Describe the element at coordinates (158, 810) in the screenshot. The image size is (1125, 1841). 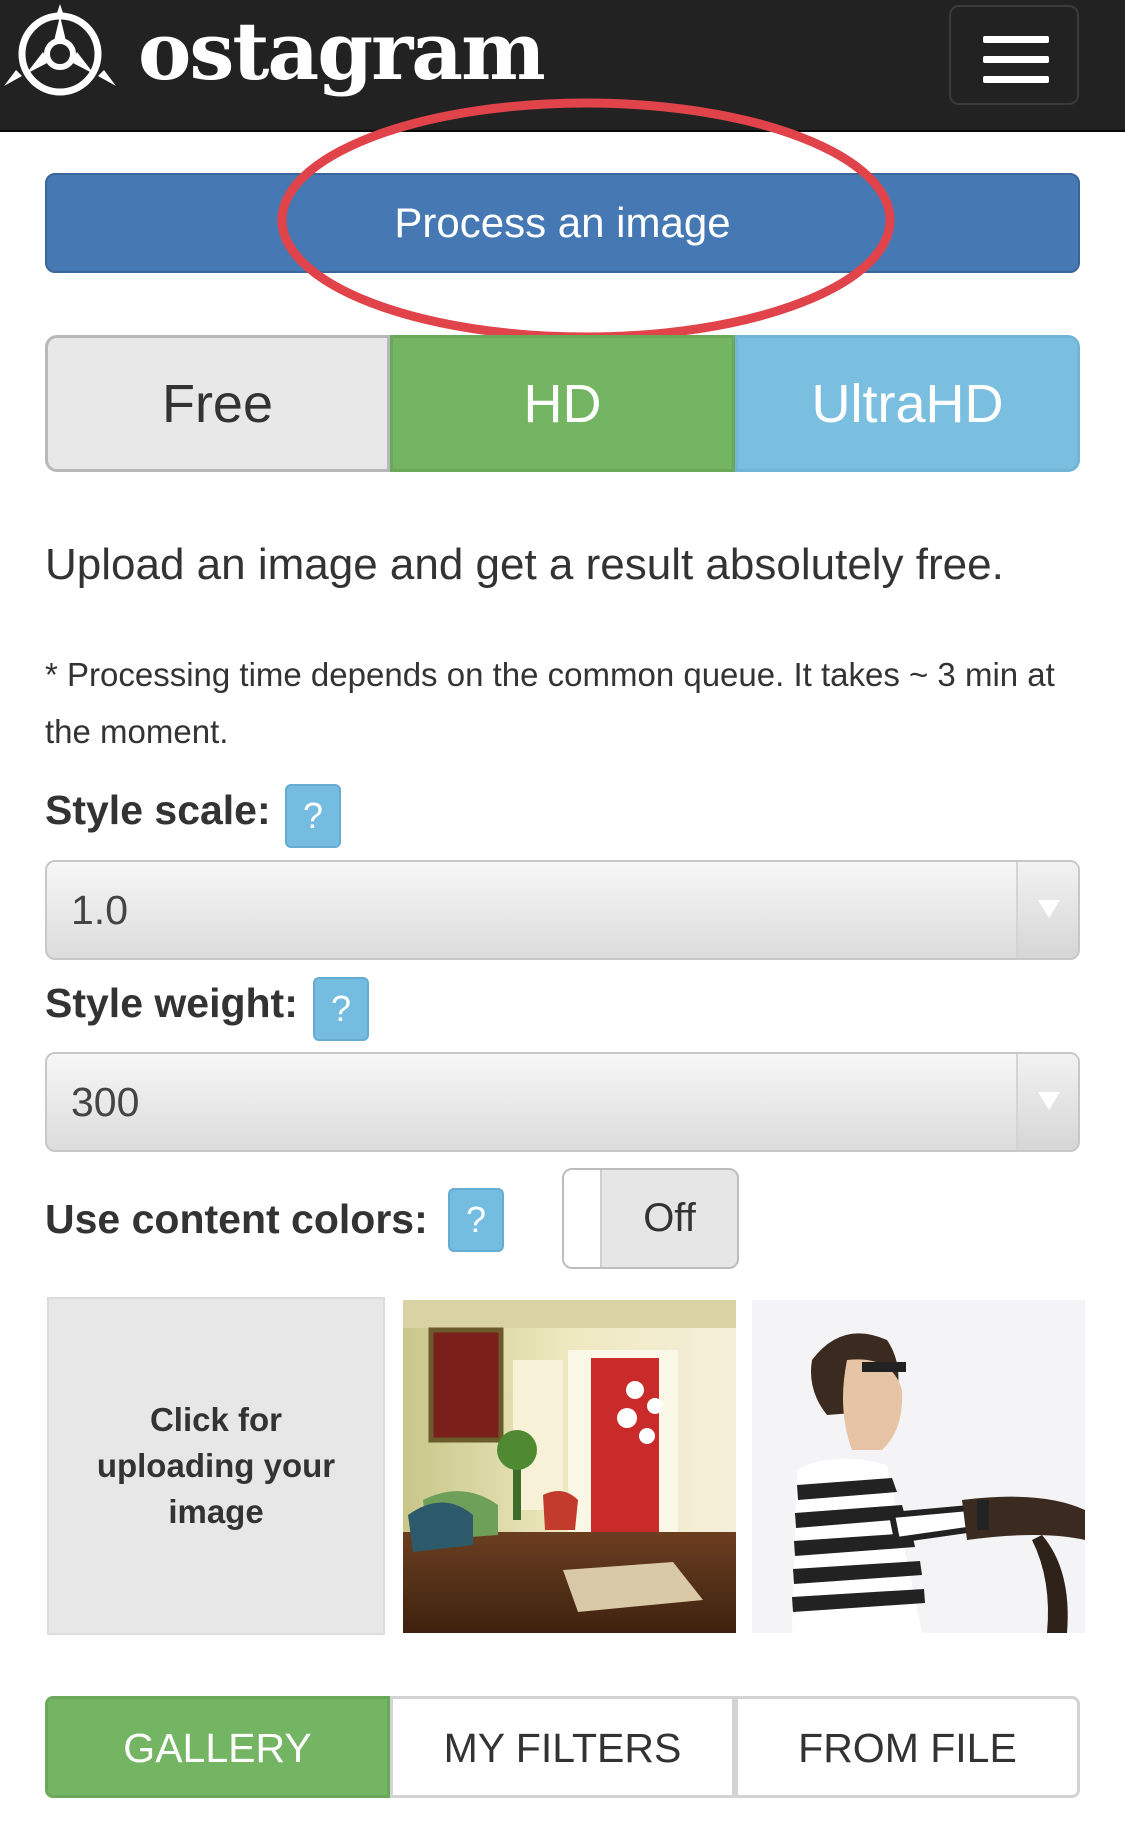
I see `style-scale-label: Style scale:` at that location.